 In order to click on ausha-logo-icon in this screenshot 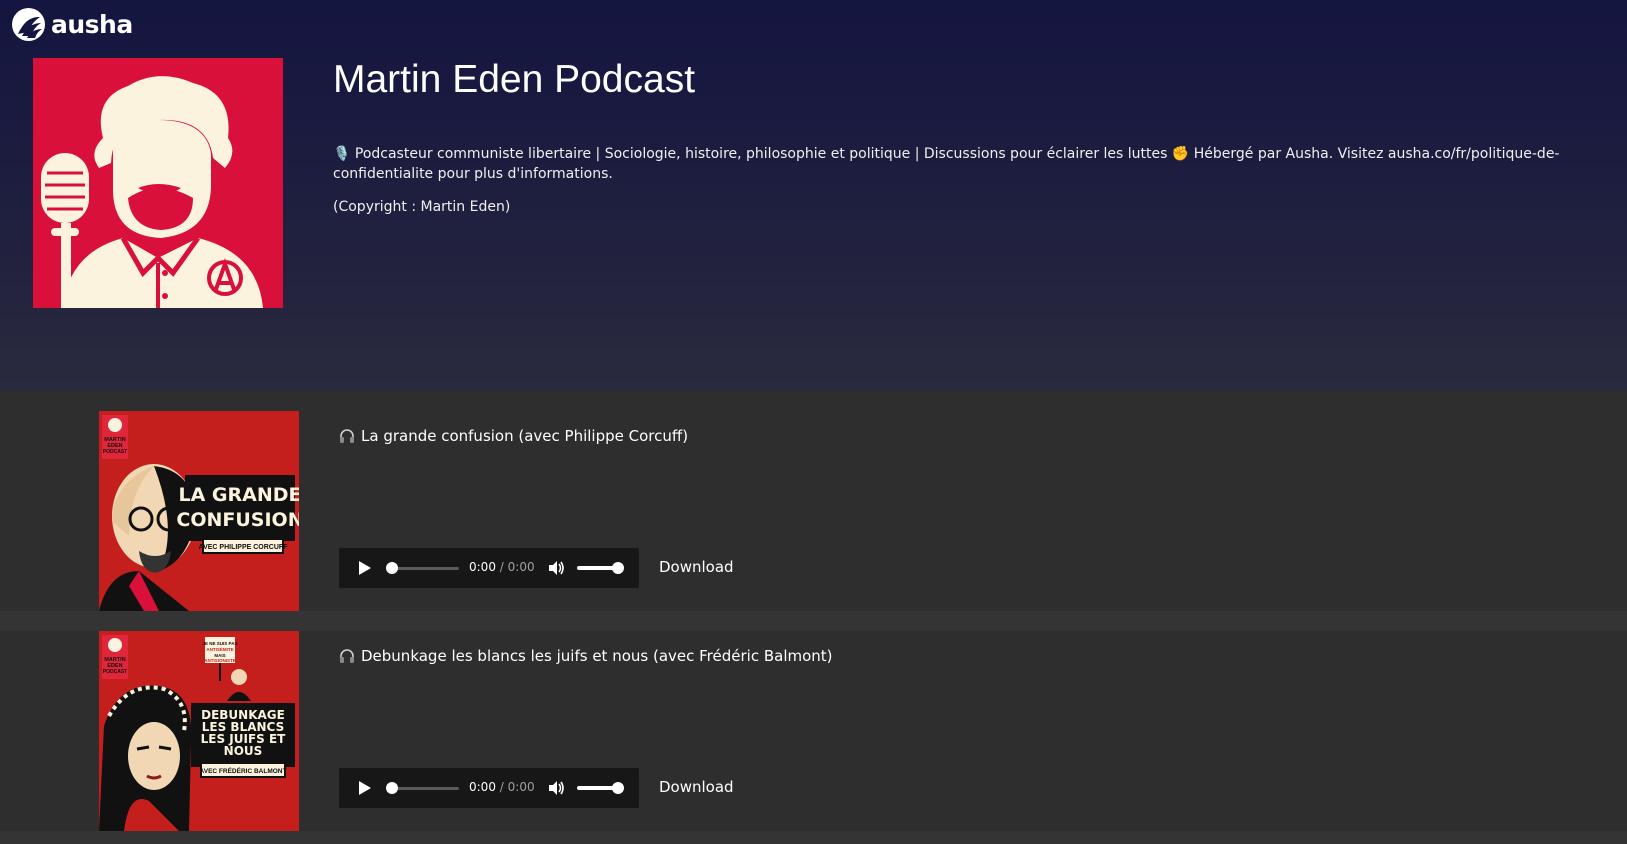, I will do `click(28, 24)`.